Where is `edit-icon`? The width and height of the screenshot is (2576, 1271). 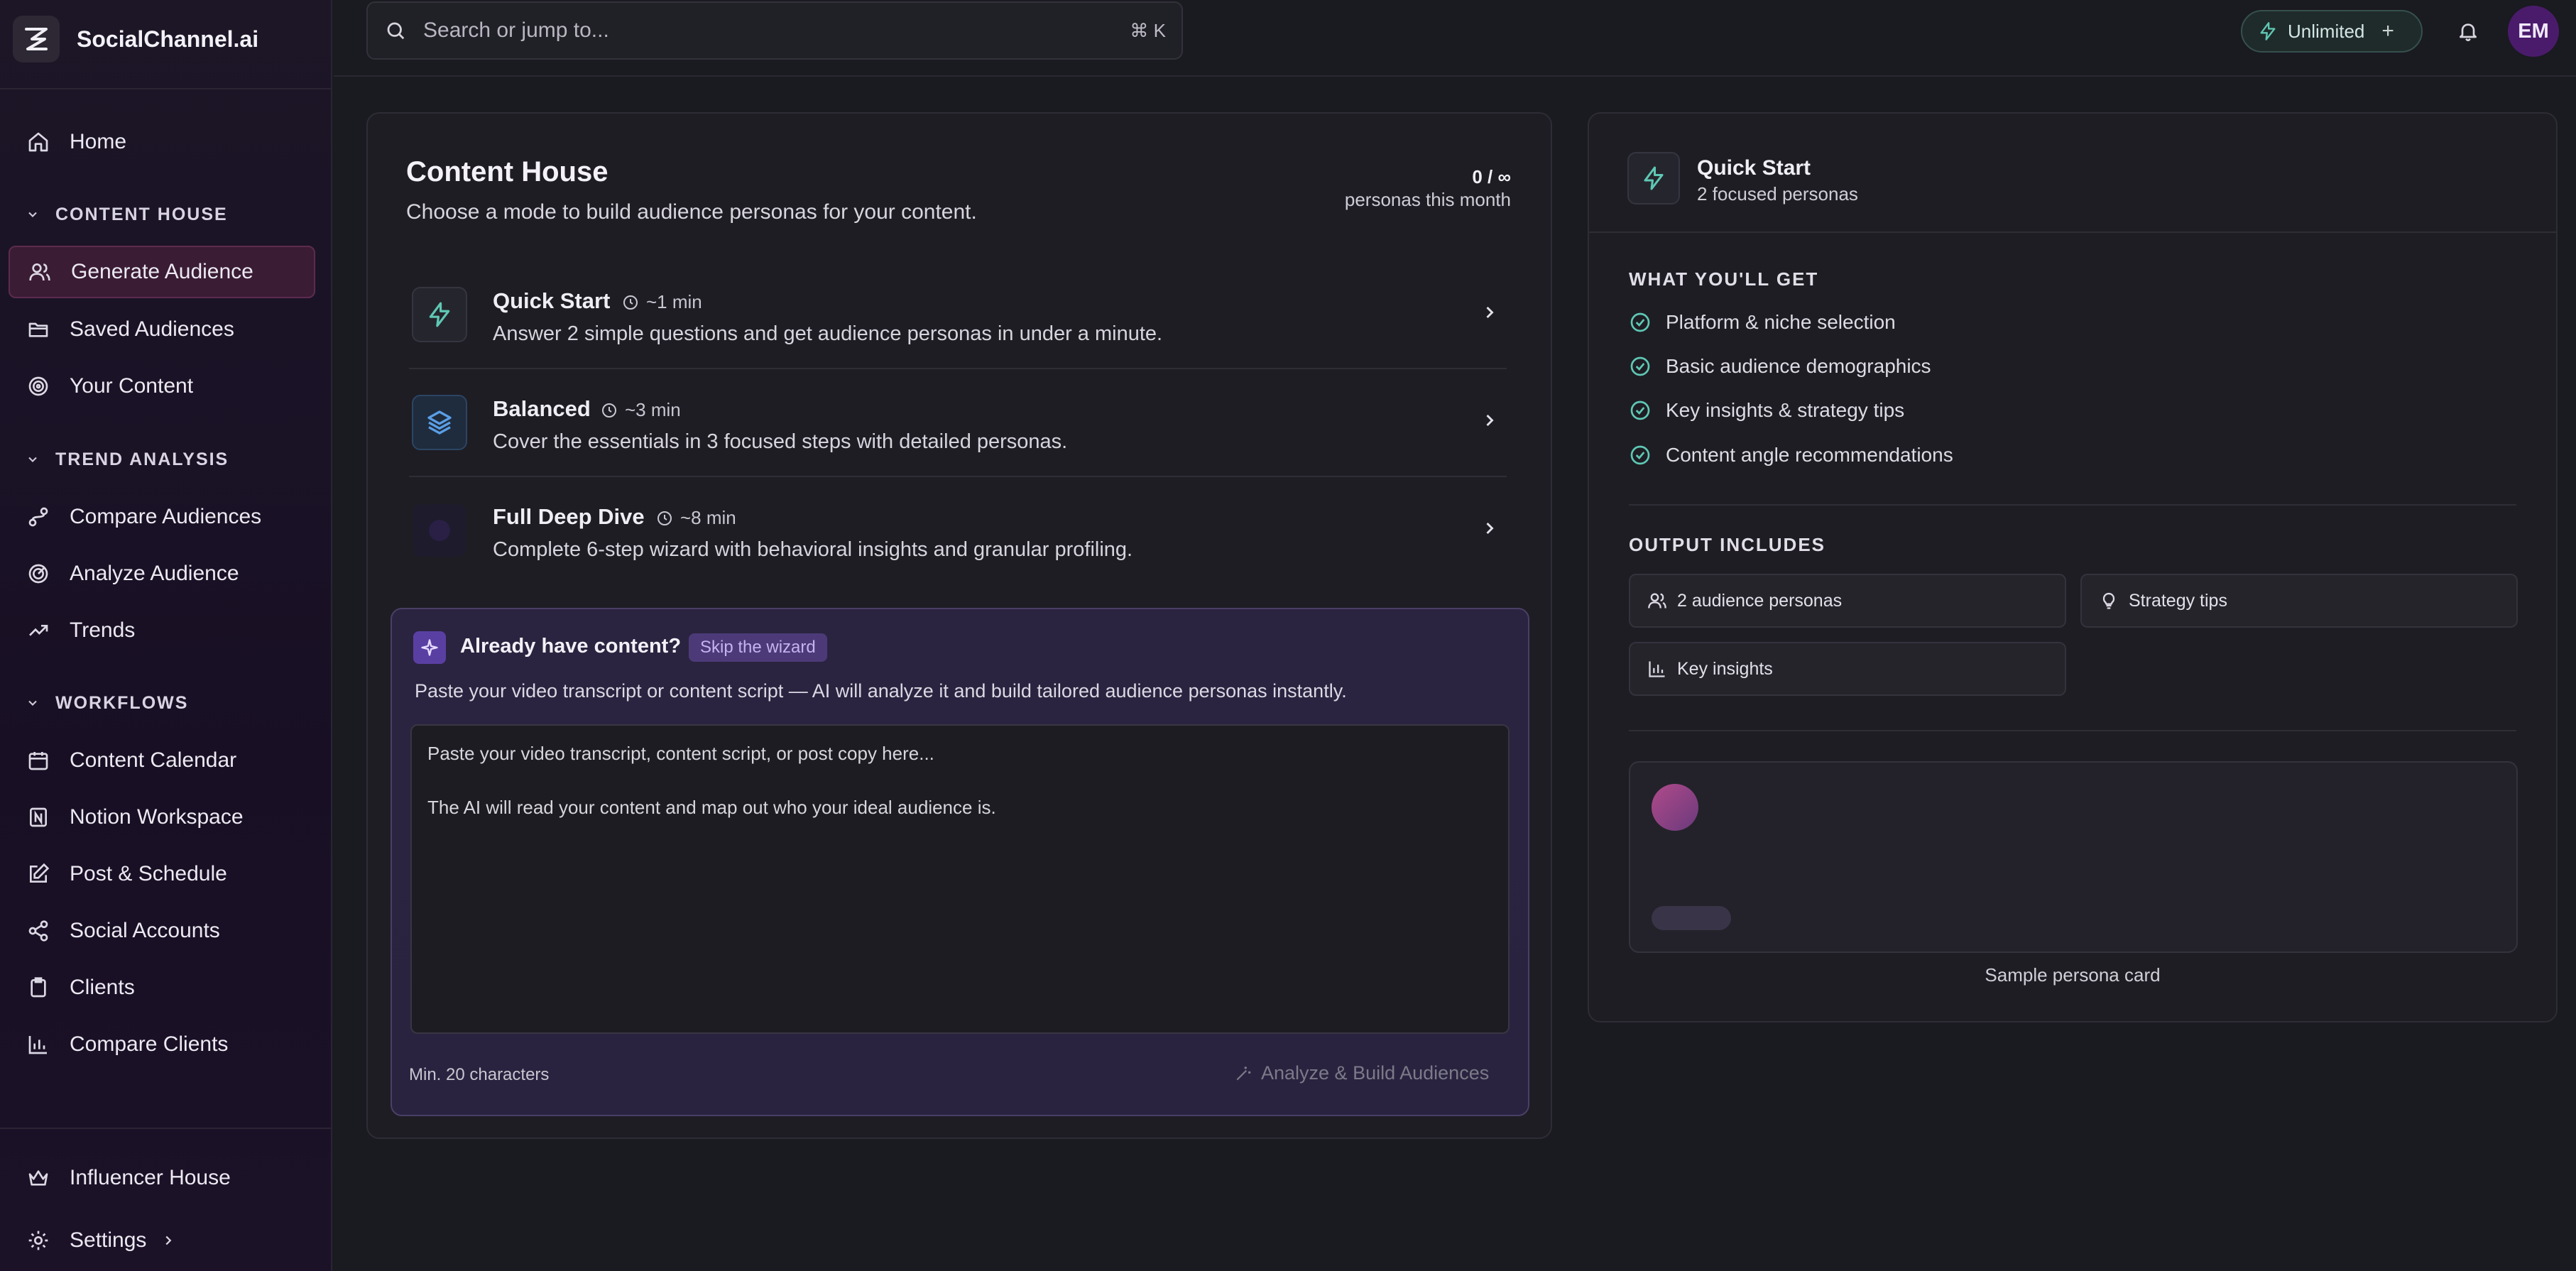
edit-icon is located at coordinates (38, 874).